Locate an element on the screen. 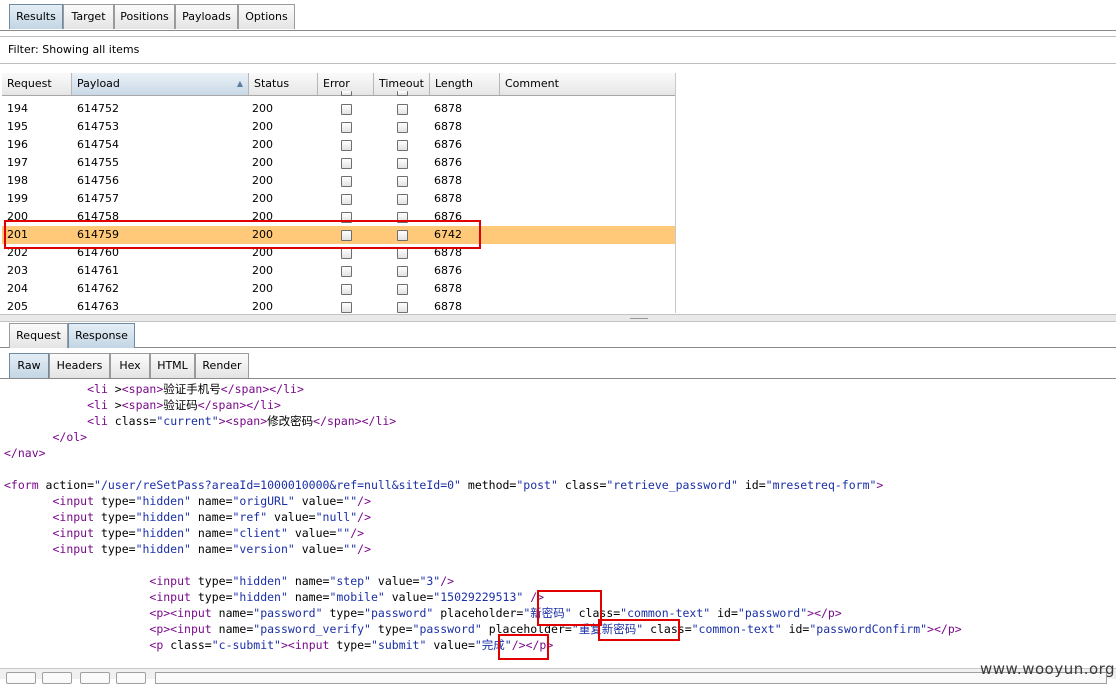 The image size is (1116, 684). code-token: class= is located at coordinates (135, 421).